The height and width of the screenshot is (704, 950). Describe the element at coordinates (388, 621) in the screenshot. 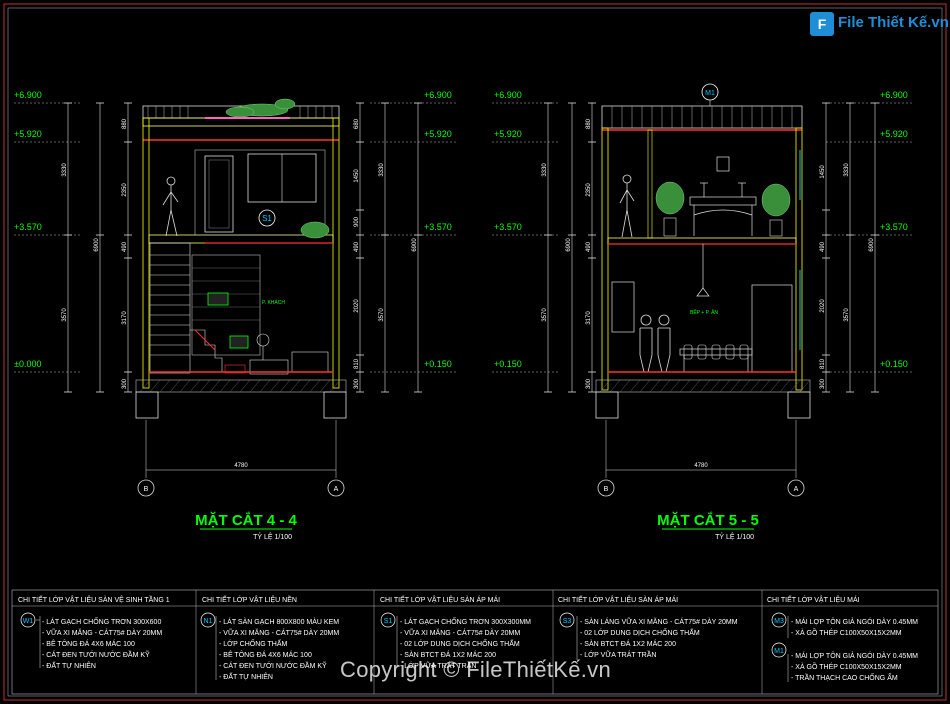

I see `legend-tag-3: S1` at that location.